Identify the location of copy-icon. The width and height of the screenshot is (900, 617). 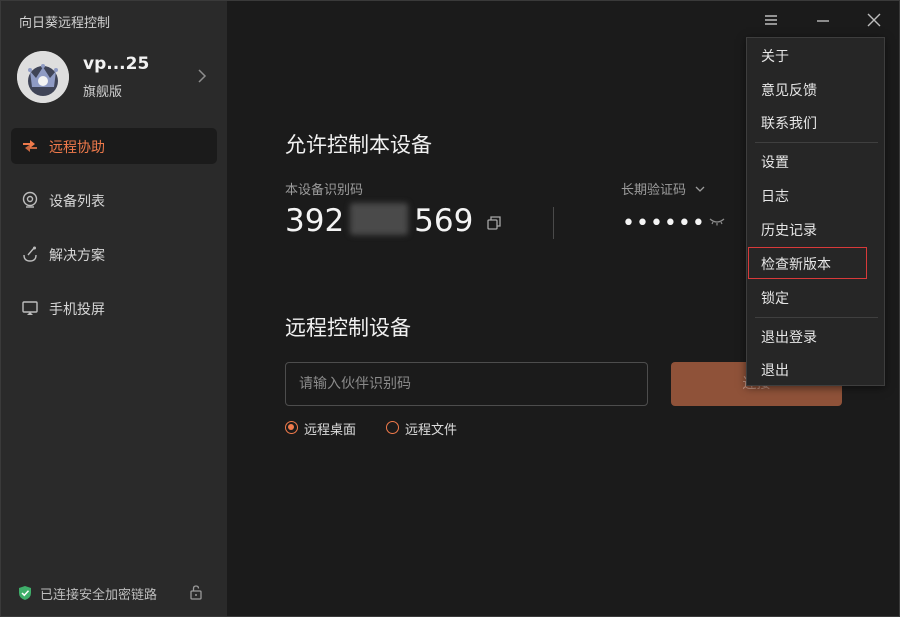
(494, 223).